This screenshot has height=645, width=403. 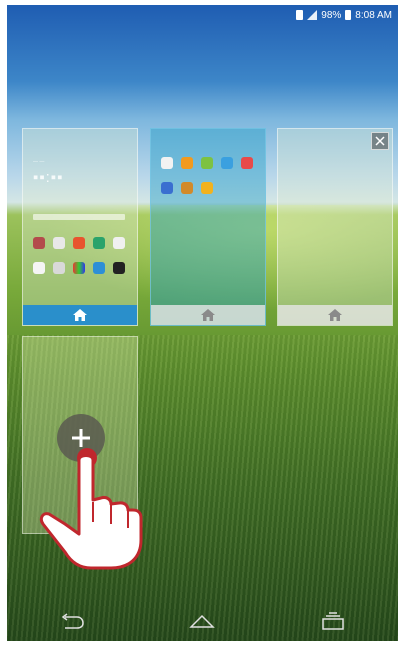 I want to click on recent-apps-icon, so click(x=333, y=621).